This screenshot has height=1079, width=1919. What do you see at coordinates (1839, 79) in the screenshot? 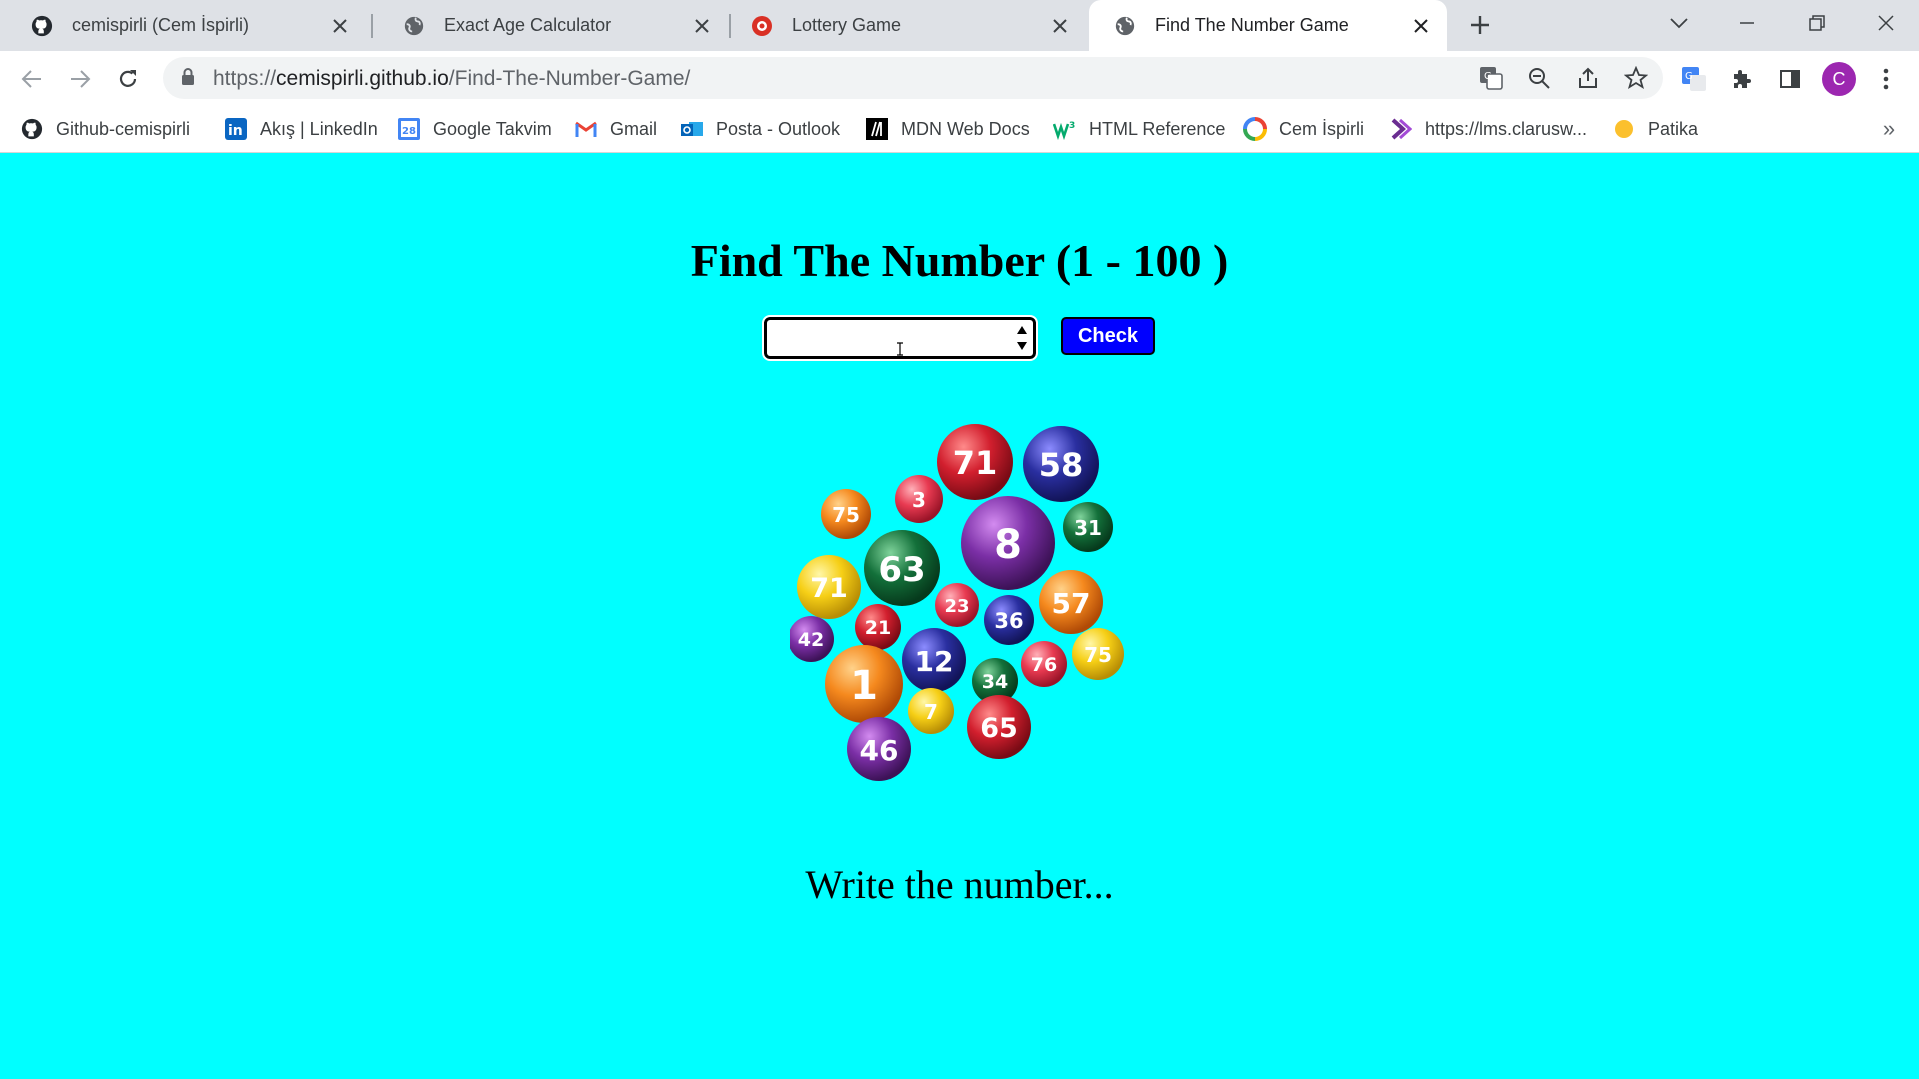
I see `profile-avatar: C` at bounding box center [1839, 79].